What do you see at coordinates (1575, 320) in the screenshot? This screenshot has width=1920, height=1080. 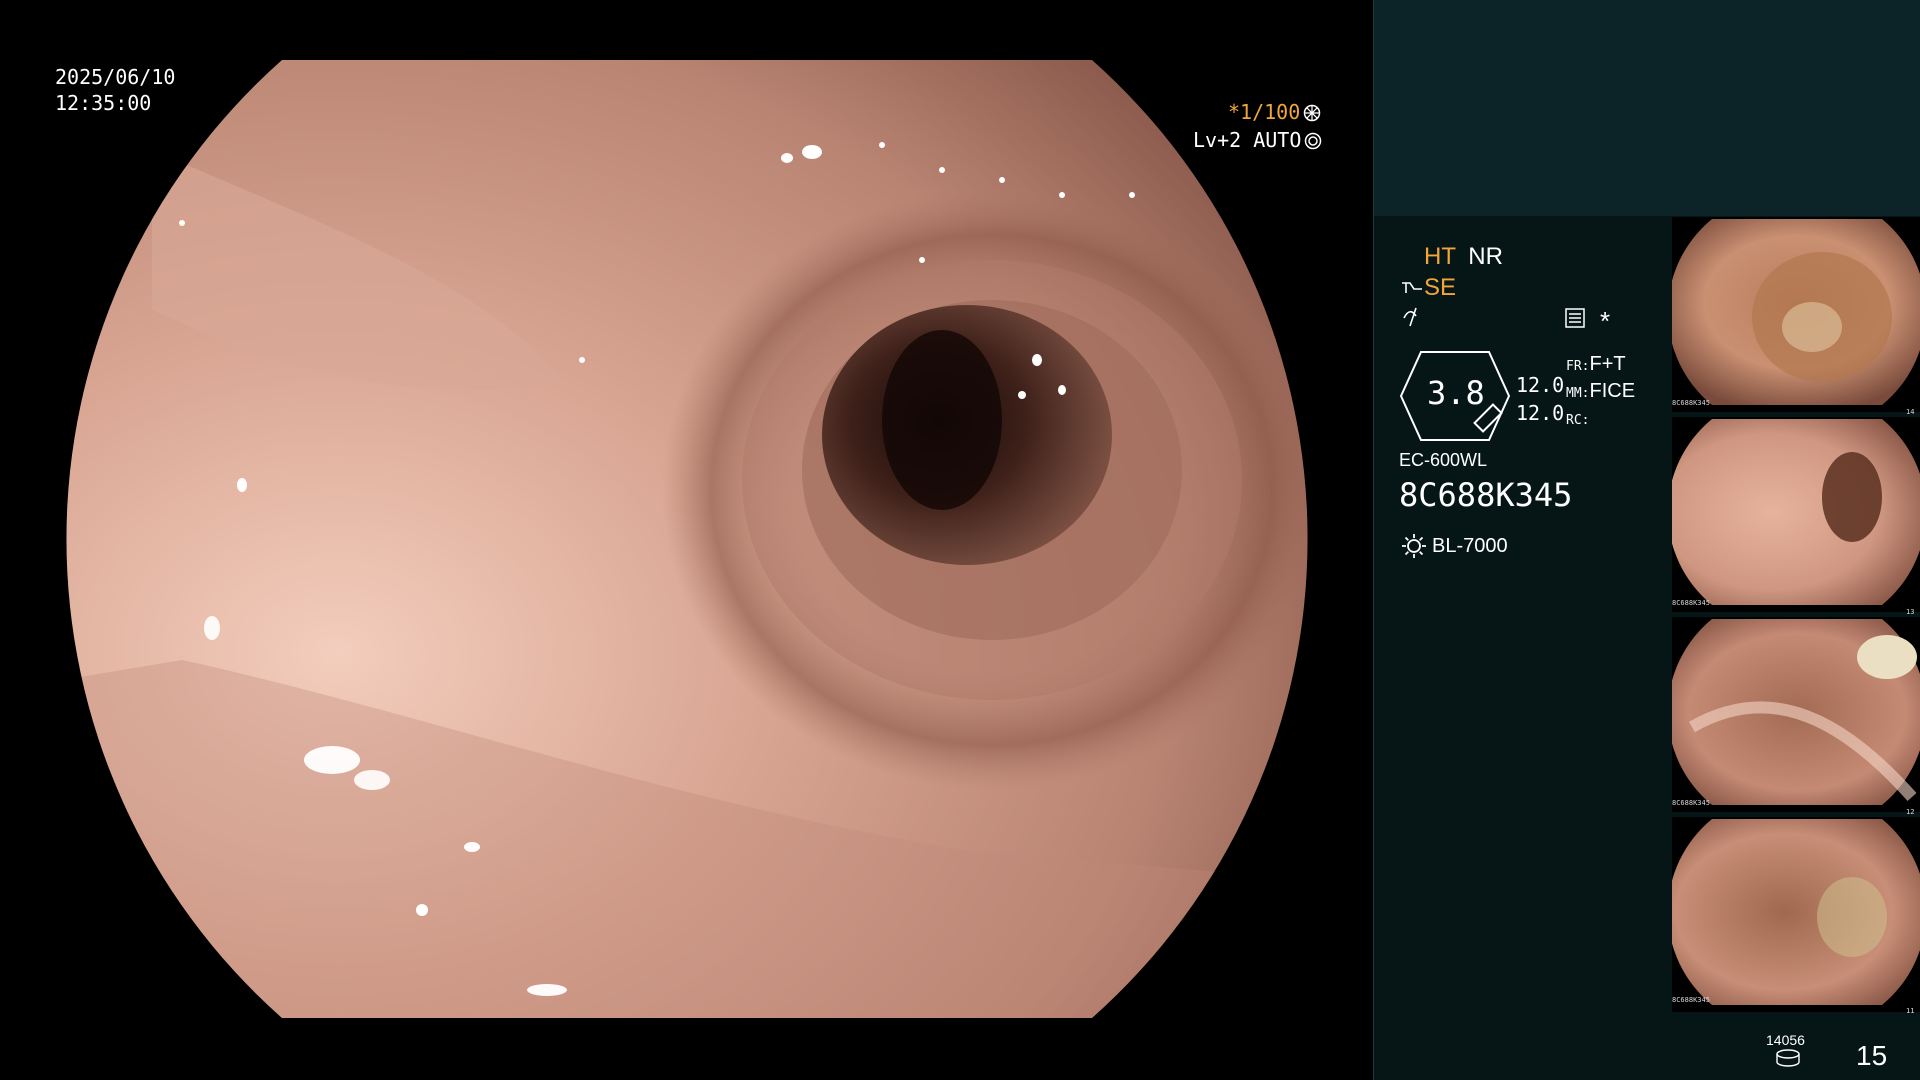 I see `list-box-icon` at bounding box center [1575, 320].